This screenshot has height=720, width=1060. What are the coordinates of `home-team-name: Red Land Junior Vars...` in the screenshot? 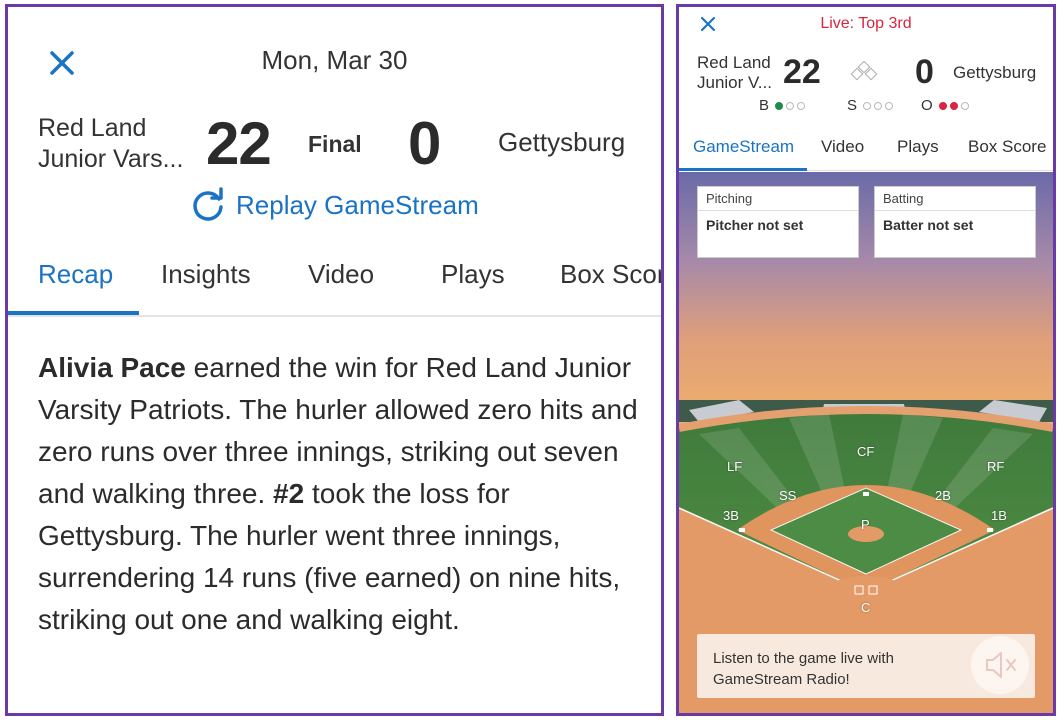 It's located at (111, 143).